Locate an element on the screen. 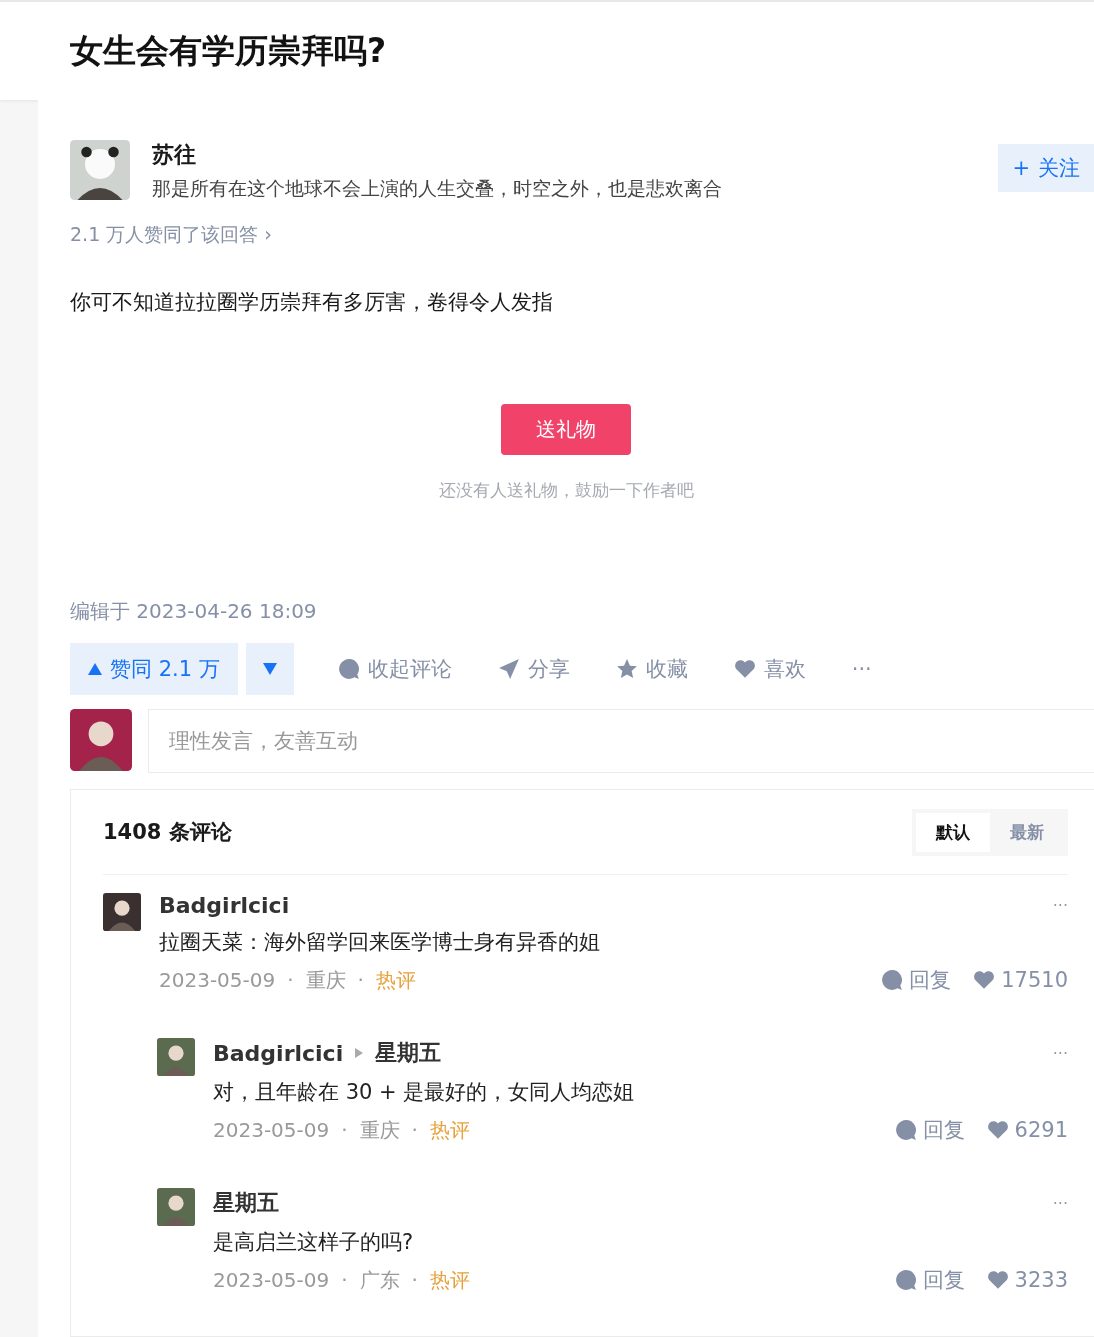 This screenshot has width=1094, height=1337. triangle-up-icon is located at coordinates (95, 669).